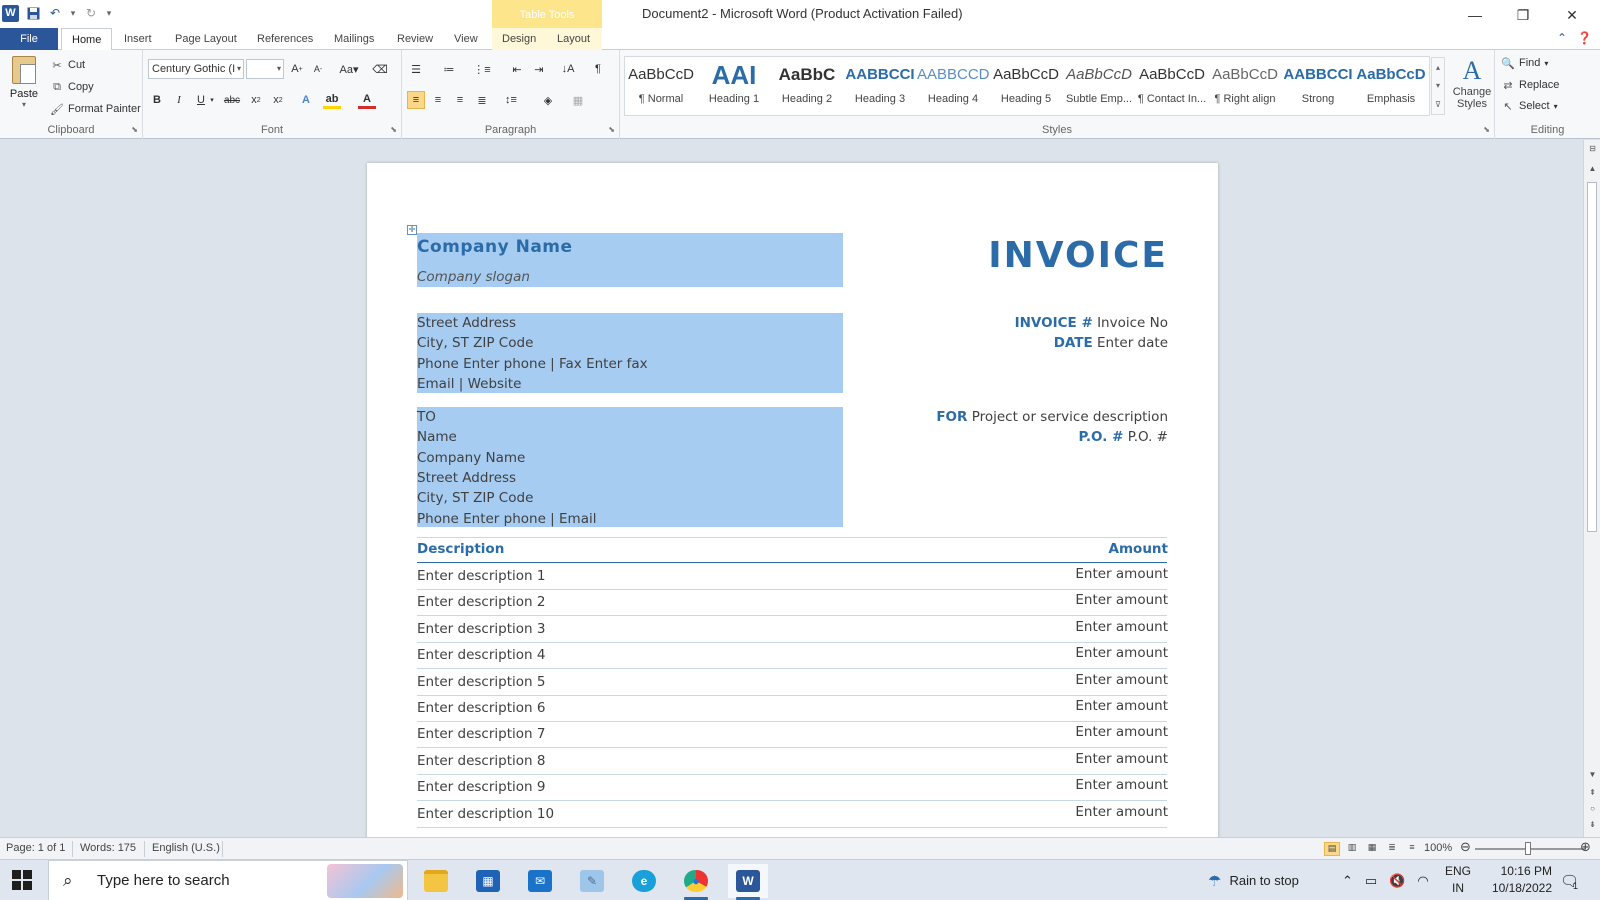 The image size is (1600, 900). Describe the element at coordinates (349, 69) in the screenshot. I see `change-case-icon: Aa▾` at that location.